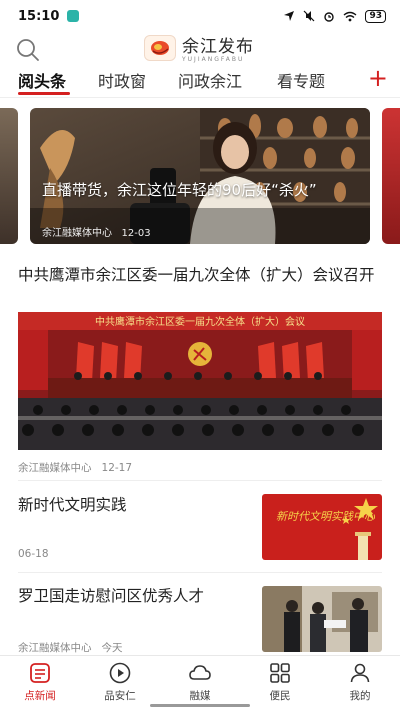 The width and height of the screenshot is (400, 711). Describe the element at coordinates (280, 696) in the screenshot. I see `nav-label: 便民` at that location.